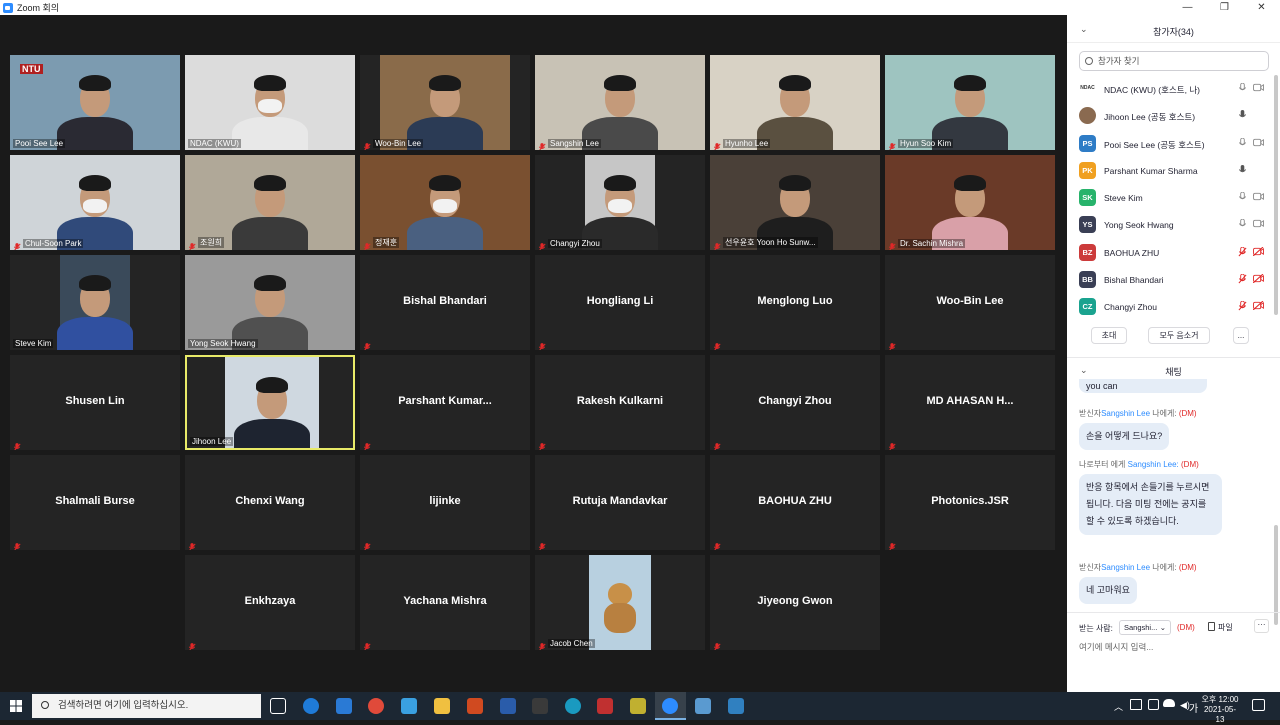 Image resolution: width=1280 pixels, height=725 pixels. Describe the element at coordinates (1109, 335) in the screenshot. I see `invite-button: 초대` at that location.